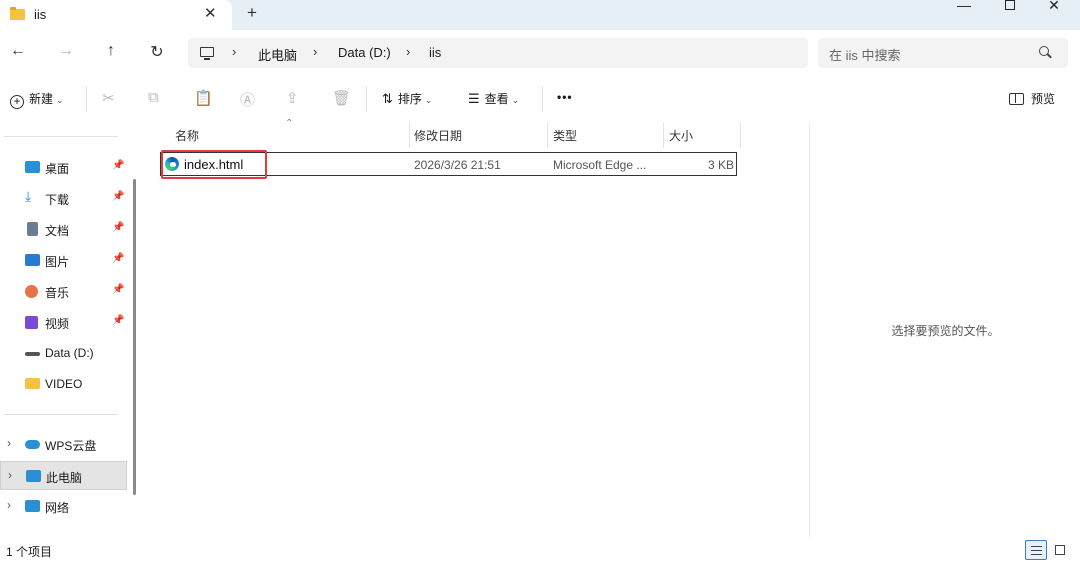 The width and height of the screenshot is (1080, 563). Describe the element at coordinates (32, 444) in the screenshot. I see `cloud-icon` at that location.